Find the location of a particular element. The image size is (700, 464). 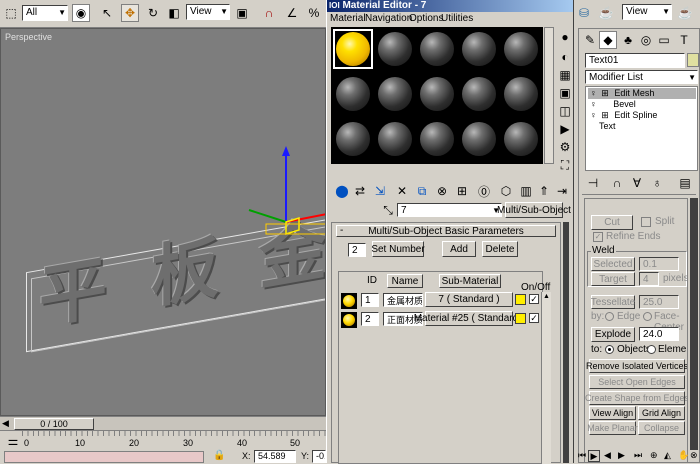

submaterial-color is located at coordinates (520, 299).